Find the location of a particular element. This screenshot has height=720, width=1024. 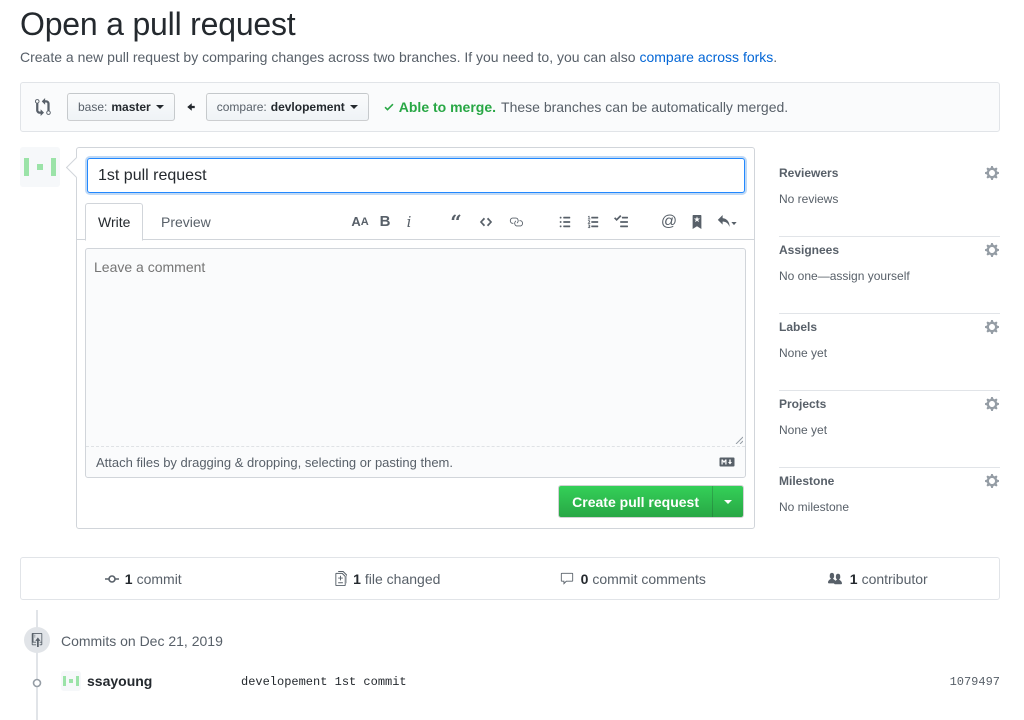

stat-commits: 1 commit is located at coordinates (143, 579).